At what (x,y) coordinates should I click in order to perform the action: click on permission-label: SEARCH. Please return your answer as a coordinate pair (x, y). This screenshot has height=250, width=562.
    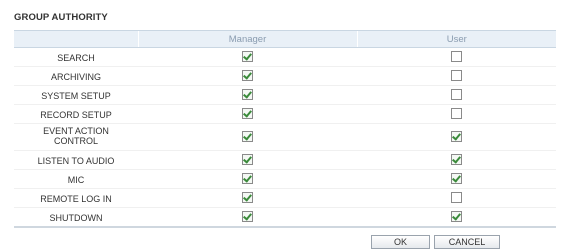
    Looking at the image, I should click on (76, 58).